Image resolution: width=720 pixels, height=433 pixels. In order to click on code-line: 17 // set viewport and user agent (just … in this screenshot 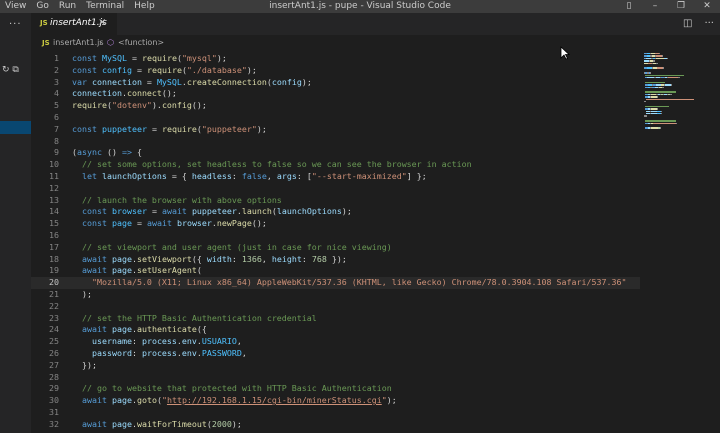, I will do `click(335, 248)`.